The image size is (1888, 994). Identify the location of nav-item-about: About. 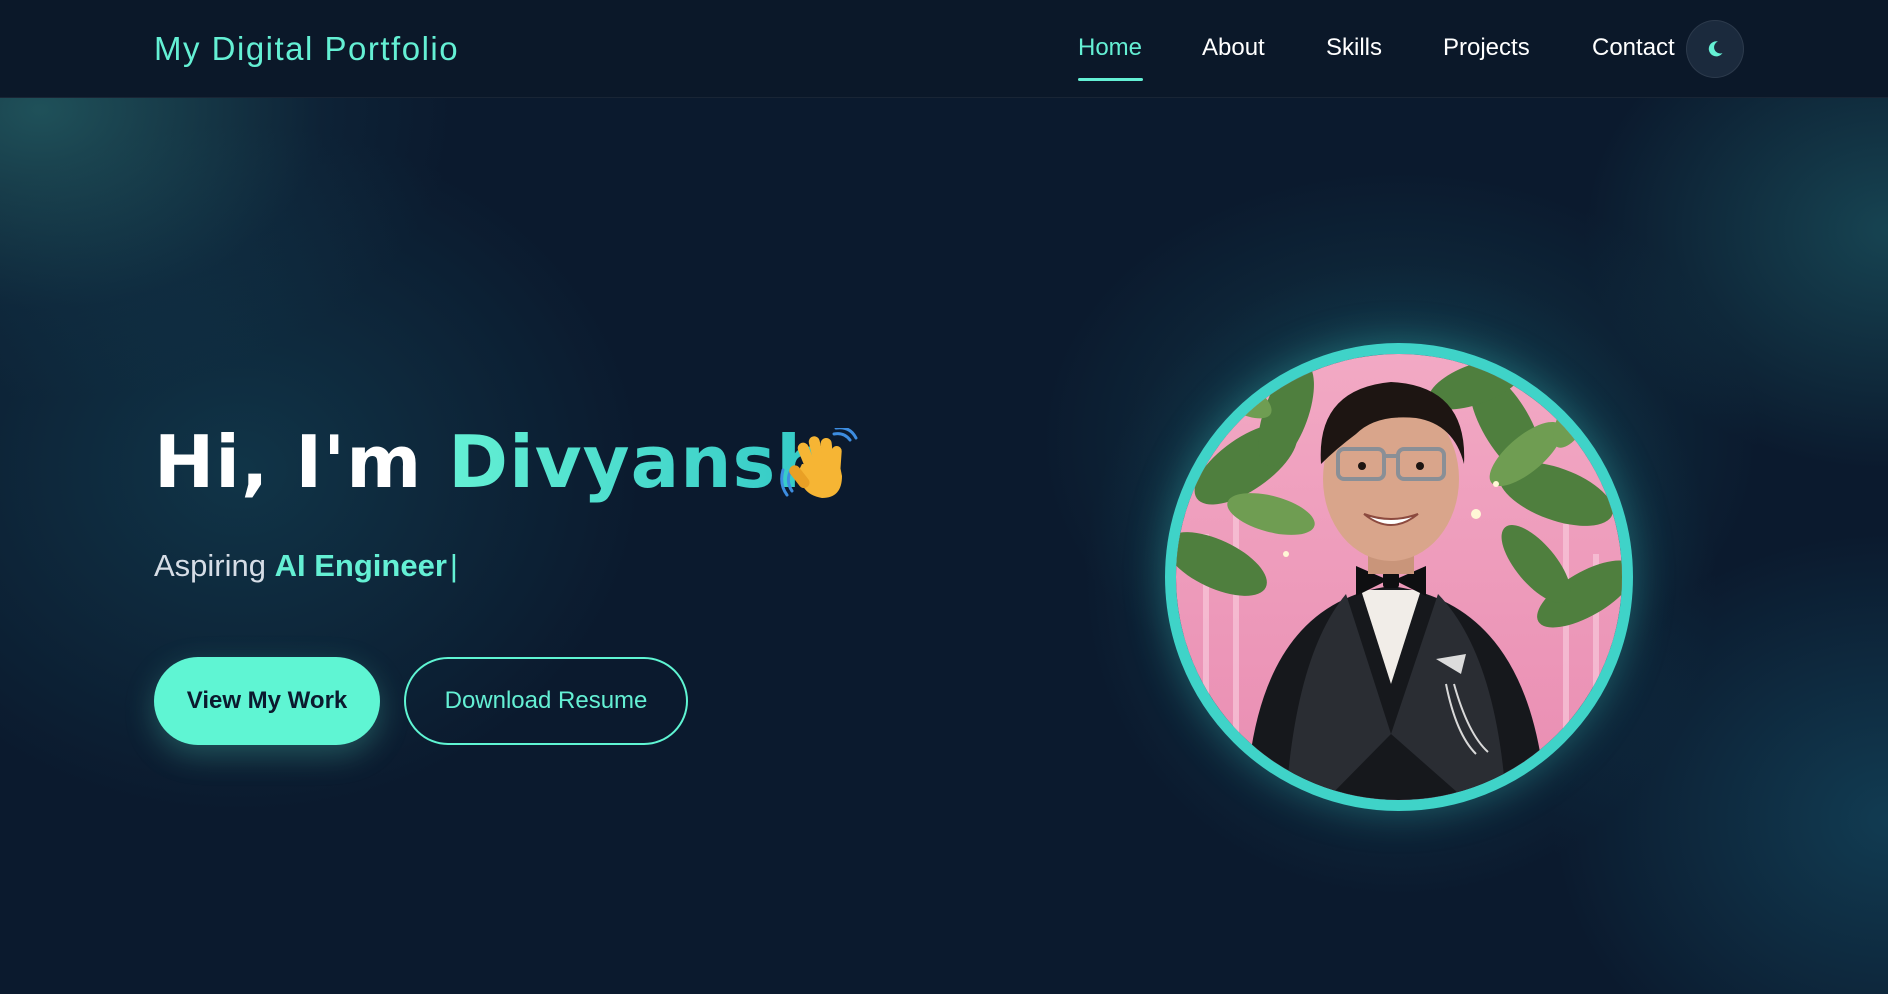
(1233, 48).